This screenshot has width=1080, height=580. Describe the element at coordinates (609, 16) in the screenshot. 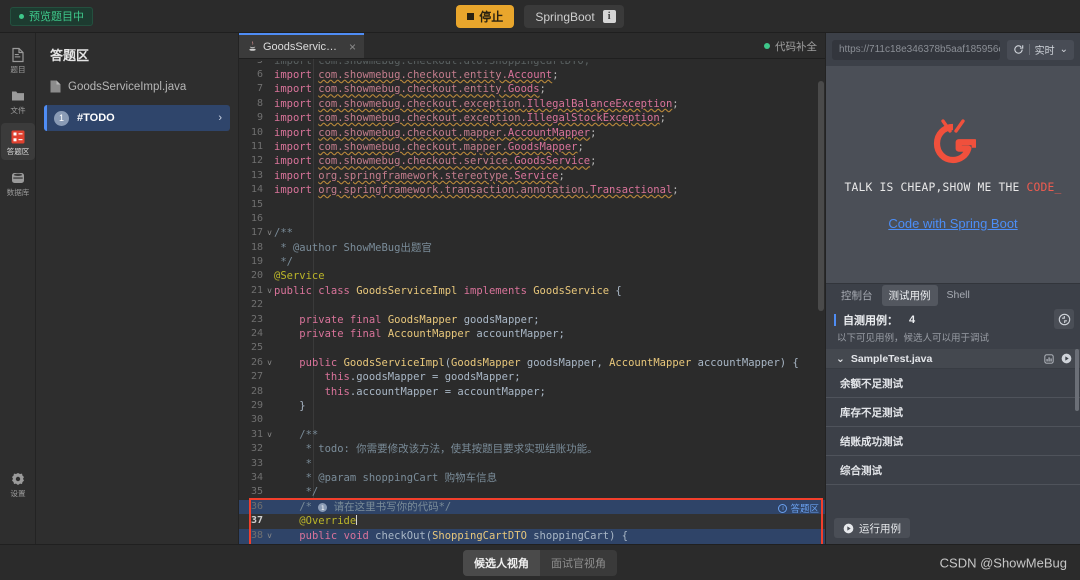

I see `info-icon: i` at that location.